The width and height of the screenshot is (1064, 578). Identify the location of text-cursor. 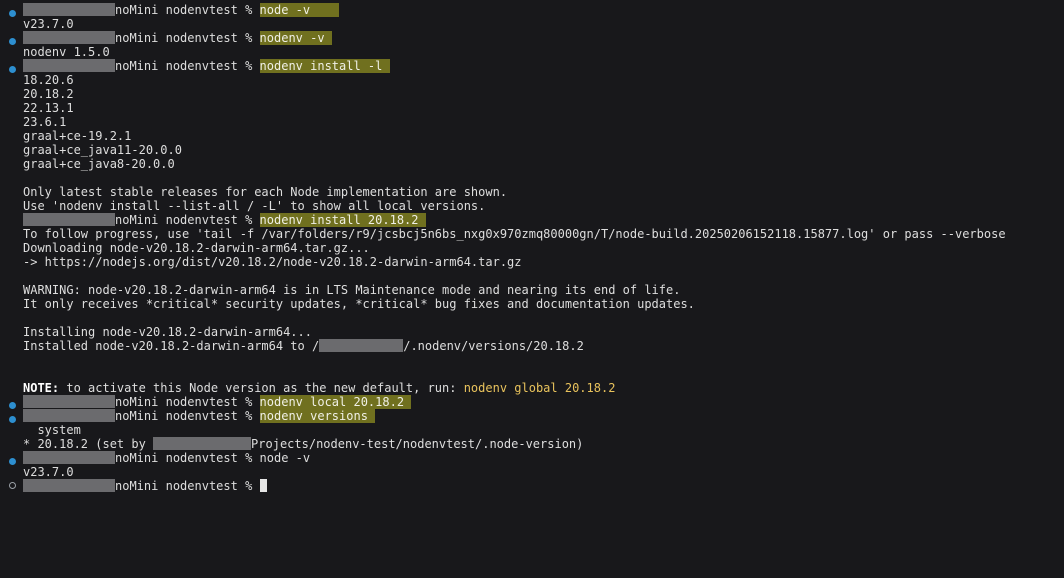
(263, 485).